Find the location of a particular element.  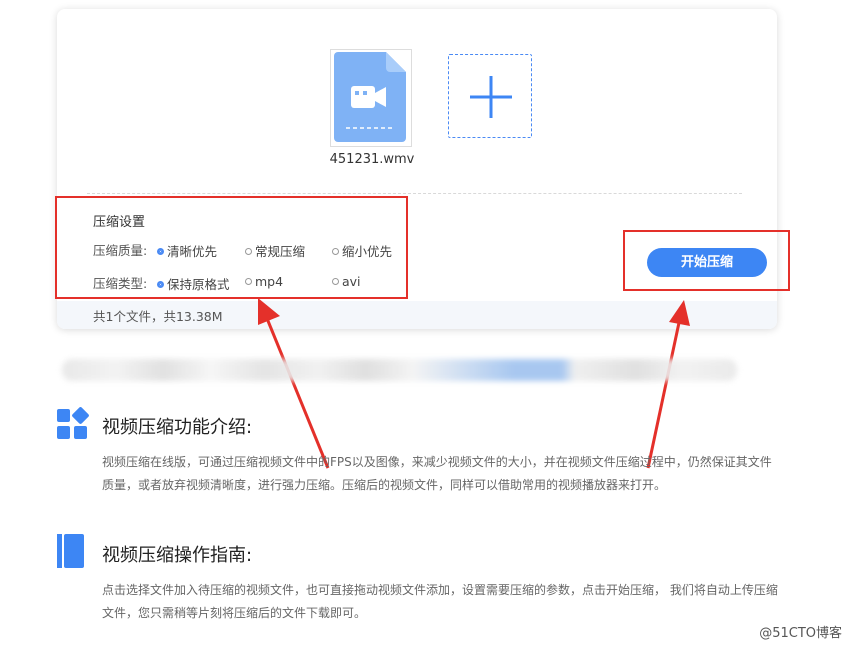

blurred-nav-bar is located at coordinates (399, 370).